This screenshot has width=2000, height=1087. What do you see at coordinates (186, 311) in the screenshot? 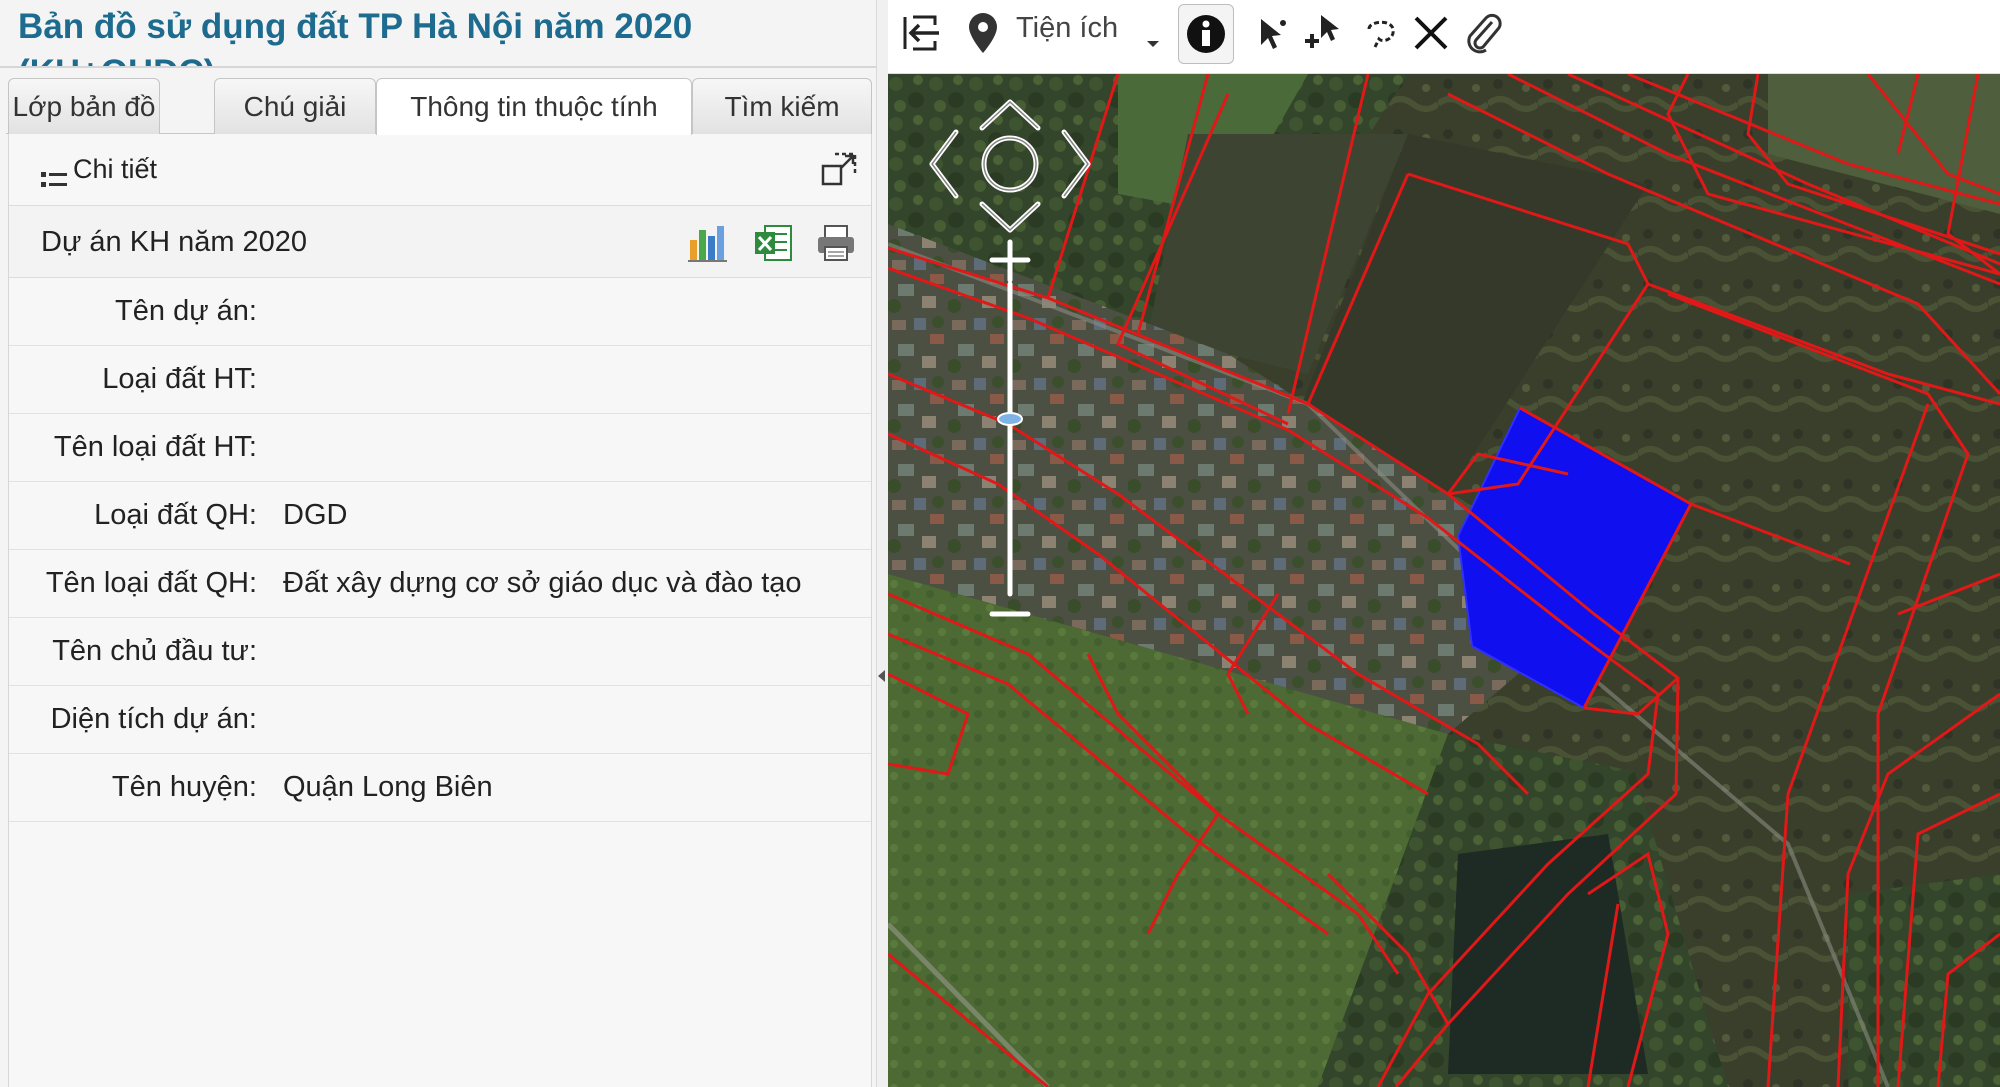
I see `attribute-key: Tên dự án:` at bounding box center [186, 311].